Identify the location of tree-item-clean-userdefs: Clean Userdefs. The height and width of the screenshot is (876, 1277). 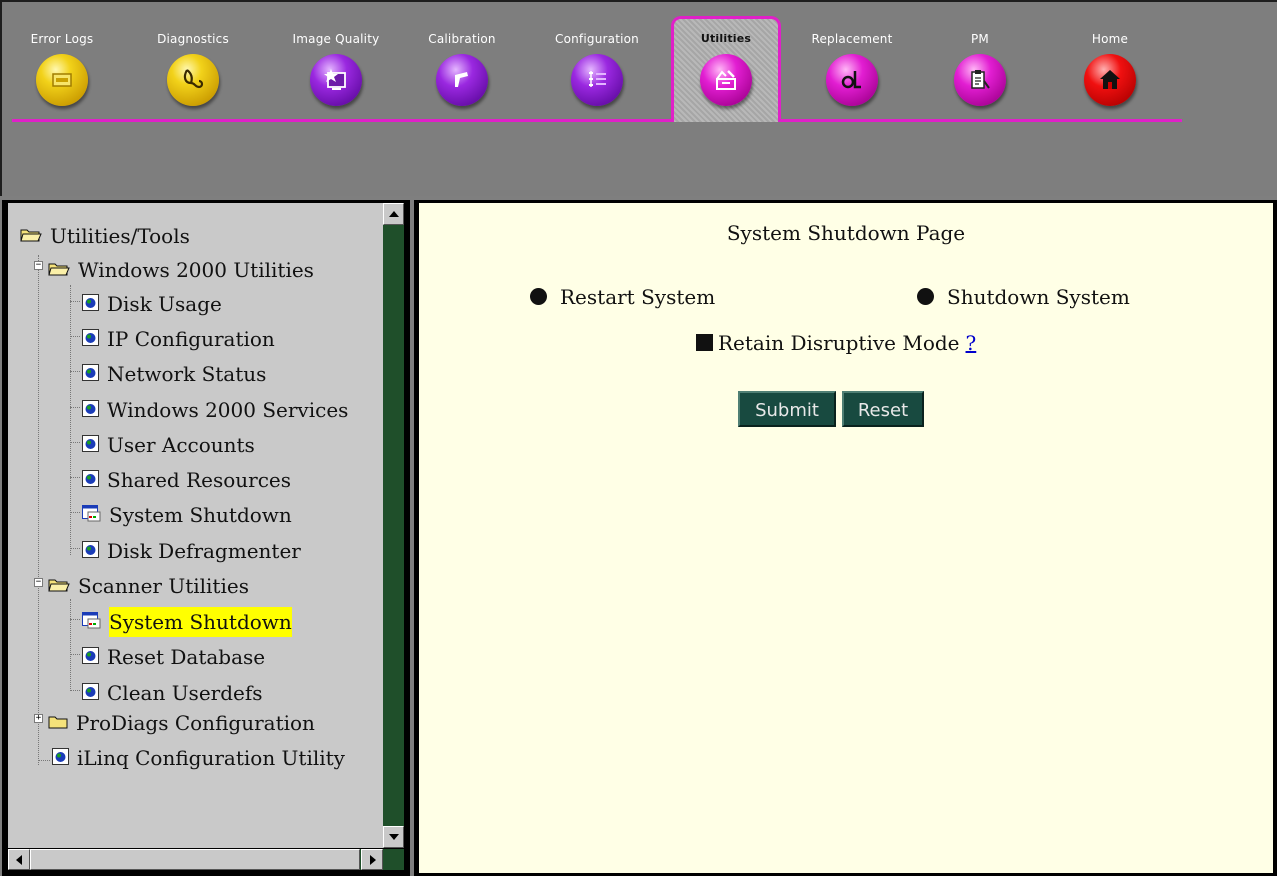
(172, 691).